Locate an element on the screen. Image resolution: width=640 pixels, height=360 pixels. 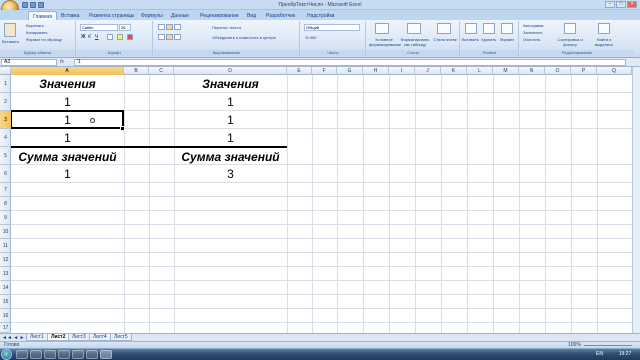
italic-button: К is located at coordinates (89, 37).